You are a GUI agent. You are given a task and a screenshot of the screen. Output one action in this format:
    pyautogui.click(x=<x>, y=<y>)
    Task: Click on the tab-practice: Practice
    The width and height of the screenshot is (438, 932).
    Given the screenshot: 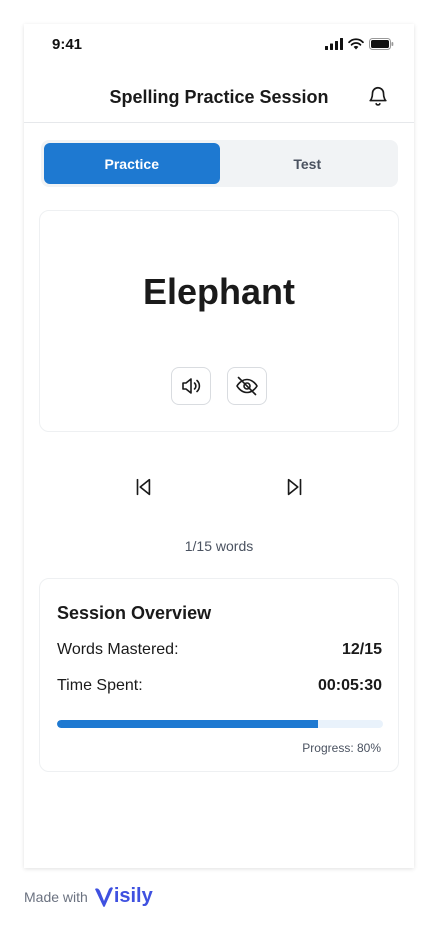 What is the action you would take?
    pyautogui.click(x=132, y=163)
    